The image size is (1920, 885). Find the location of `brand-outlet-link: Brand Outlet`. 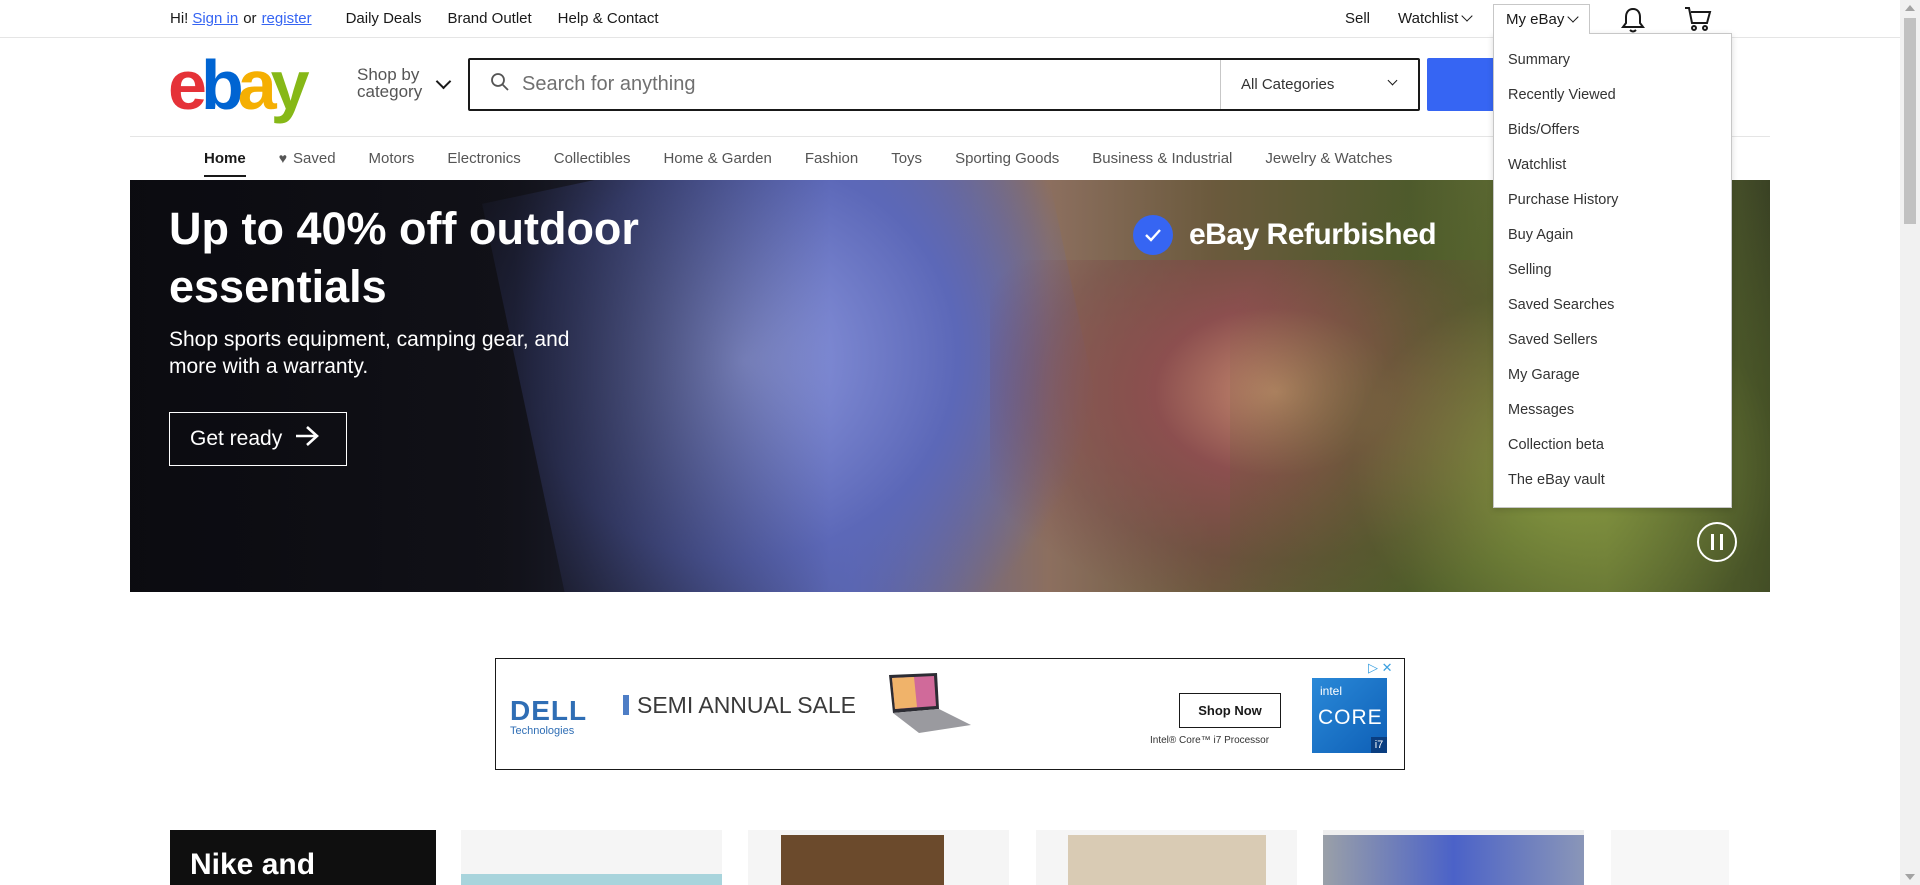

brand-outlet-link: Brand Outlet is located at coordinates (489, 18).